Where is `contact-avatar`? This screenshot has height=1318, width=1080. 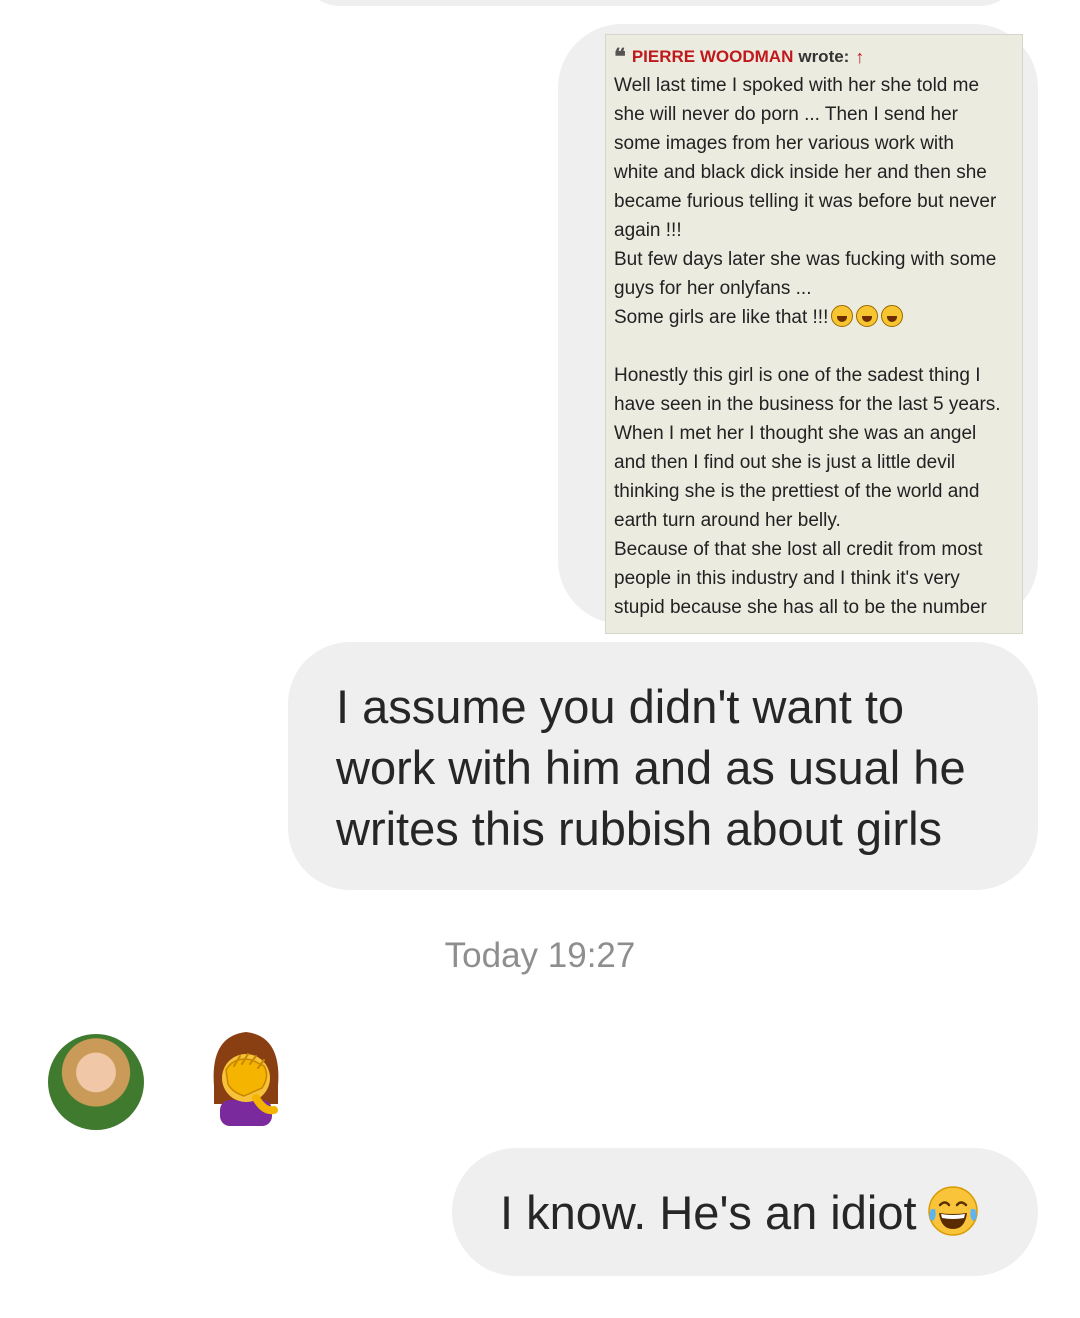
contact-avatar is located at coordinates (96, 1082).